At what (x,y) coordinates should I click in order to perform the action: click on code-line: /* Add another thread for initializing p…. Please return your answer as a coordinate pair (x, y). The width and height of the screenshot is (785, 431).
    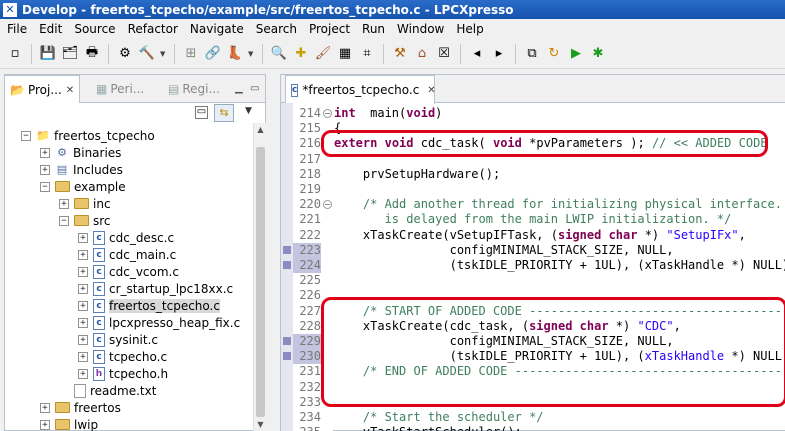
    Looking at the image, I should click on (559, 204).